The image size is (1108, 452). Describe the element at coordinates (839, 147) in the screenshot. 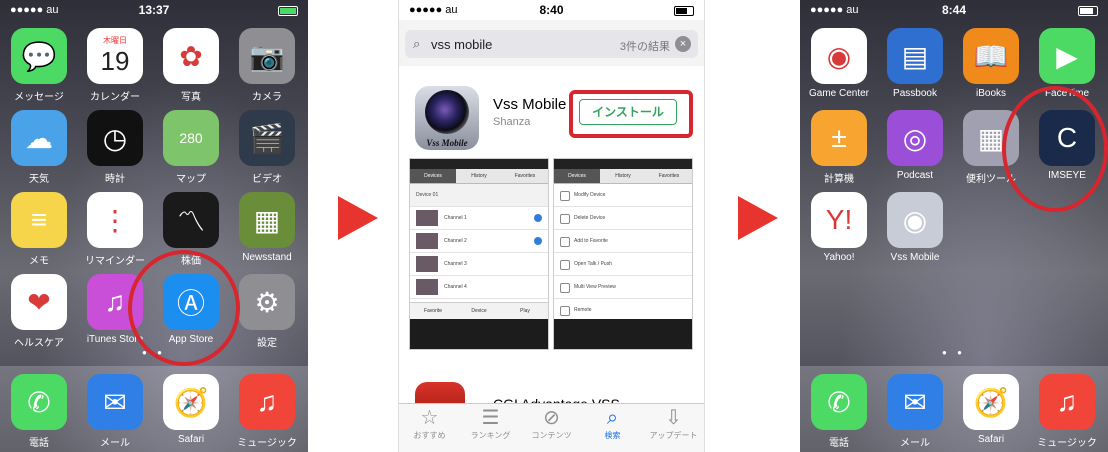

I see `calculator-app: ± 計算機` at that location.